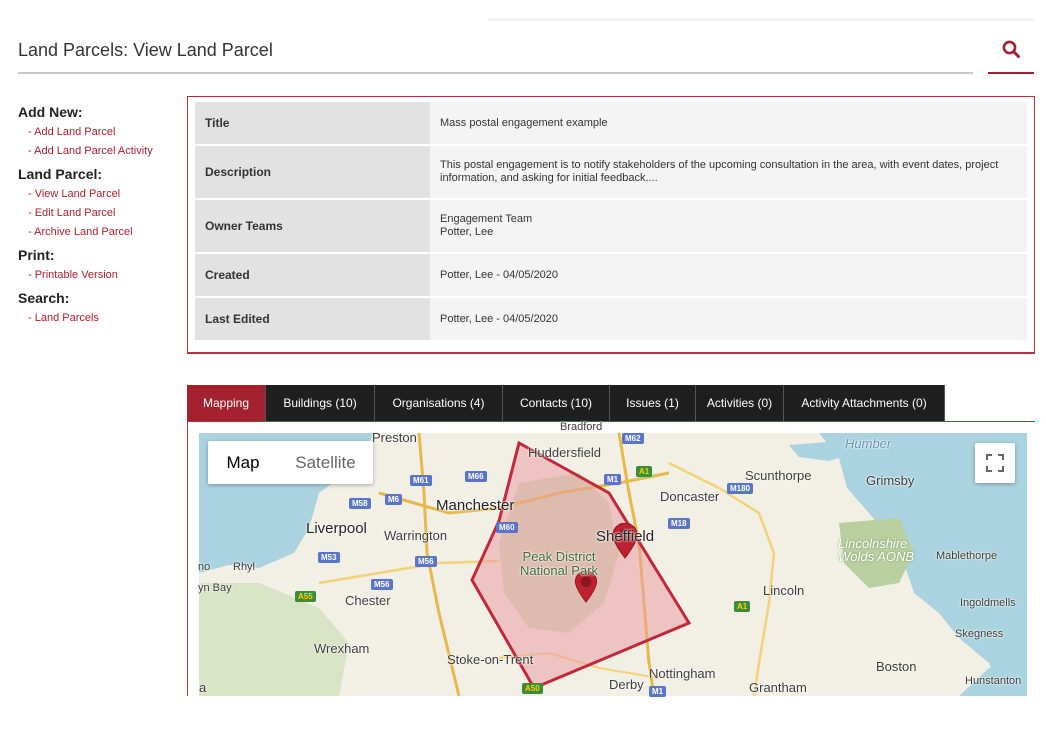 The image size is (1046, 730). What do you see at coordinates (740, 403) in the screenshot?
I see `tab-activities: Activities (0)` at bounding box center [740, 403].